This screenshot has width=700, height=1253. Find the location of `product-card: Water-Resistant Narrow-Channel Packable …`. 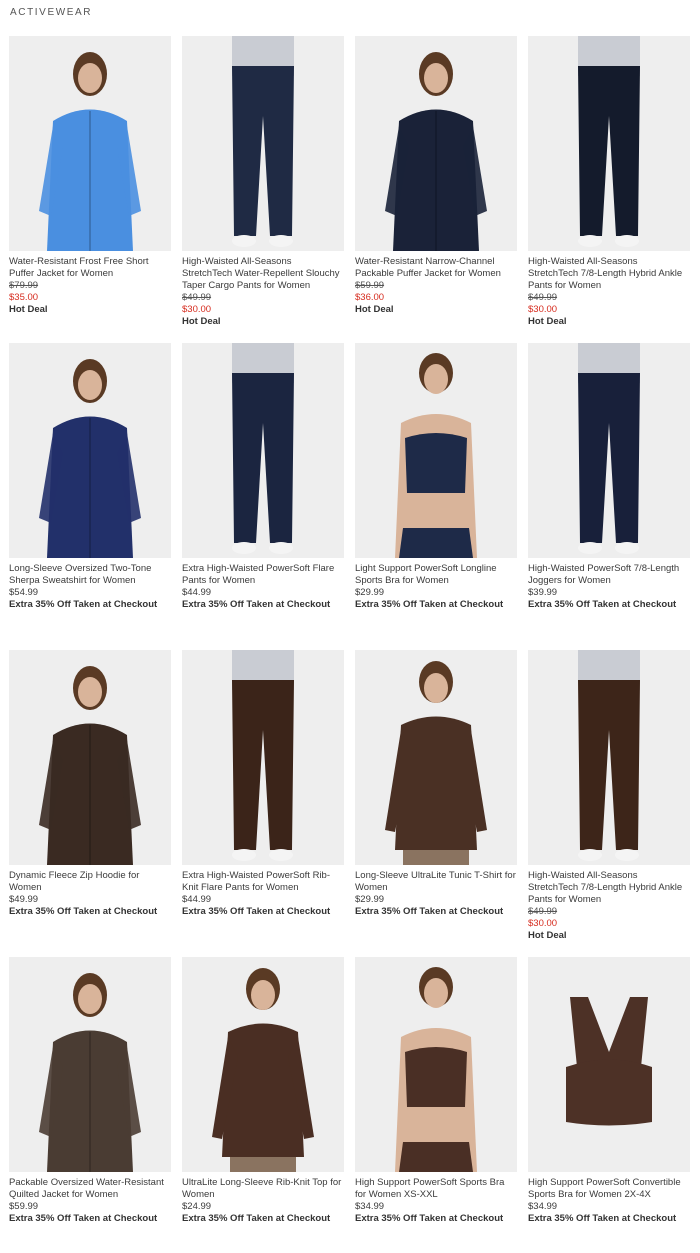

product-card: Water-Resistant Narrow-Channel Packable … is located at coordinates (436, 189).